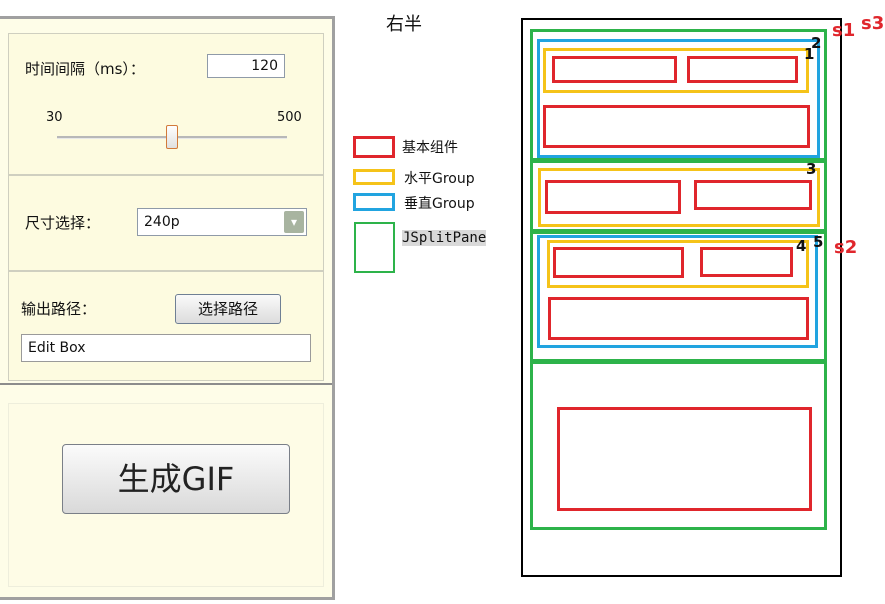  Describe the element at coordinates (172, 137) in the screenshot. I see `interval-slider-thumb` at that location.